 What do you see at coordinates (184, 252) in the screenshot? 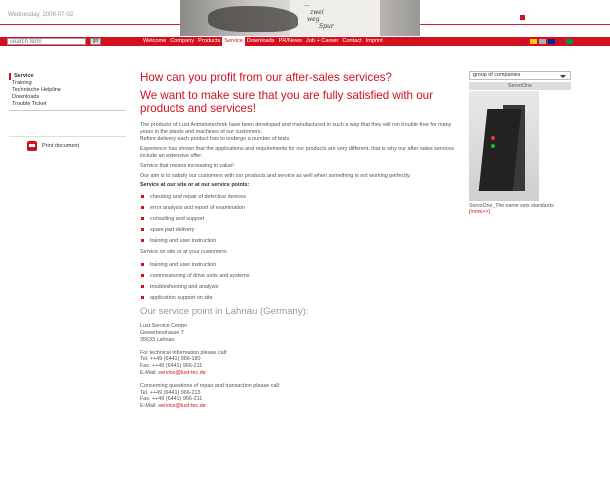
I see `on-site-heading: Service on site or at your customers:` at bounding box center [184, 252].